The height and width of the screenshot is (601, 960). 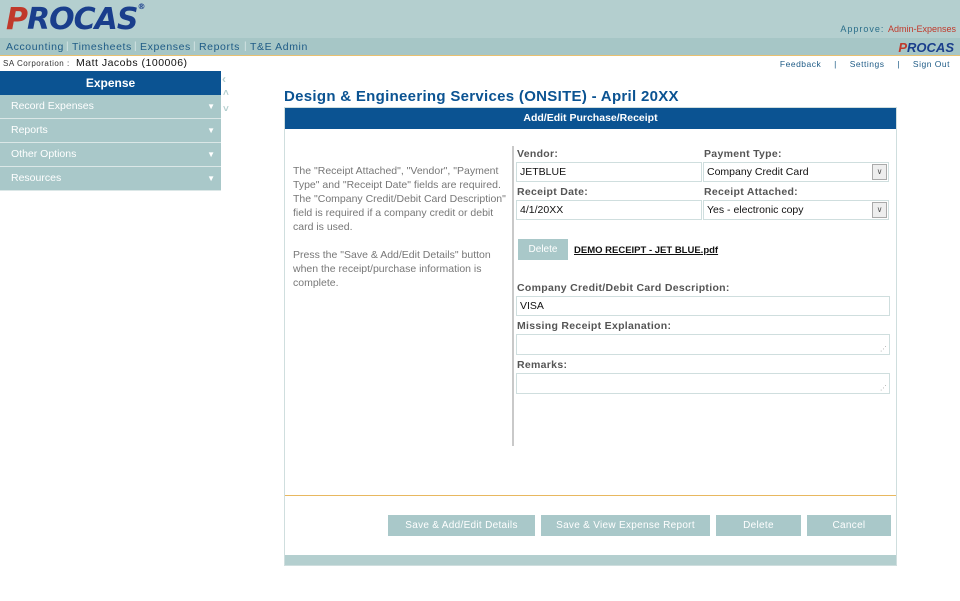 What do you see at coordinates (931, 64) in the screenshot?
I see `sign-out-link: Sign Out` at bounding box center [931, 64].